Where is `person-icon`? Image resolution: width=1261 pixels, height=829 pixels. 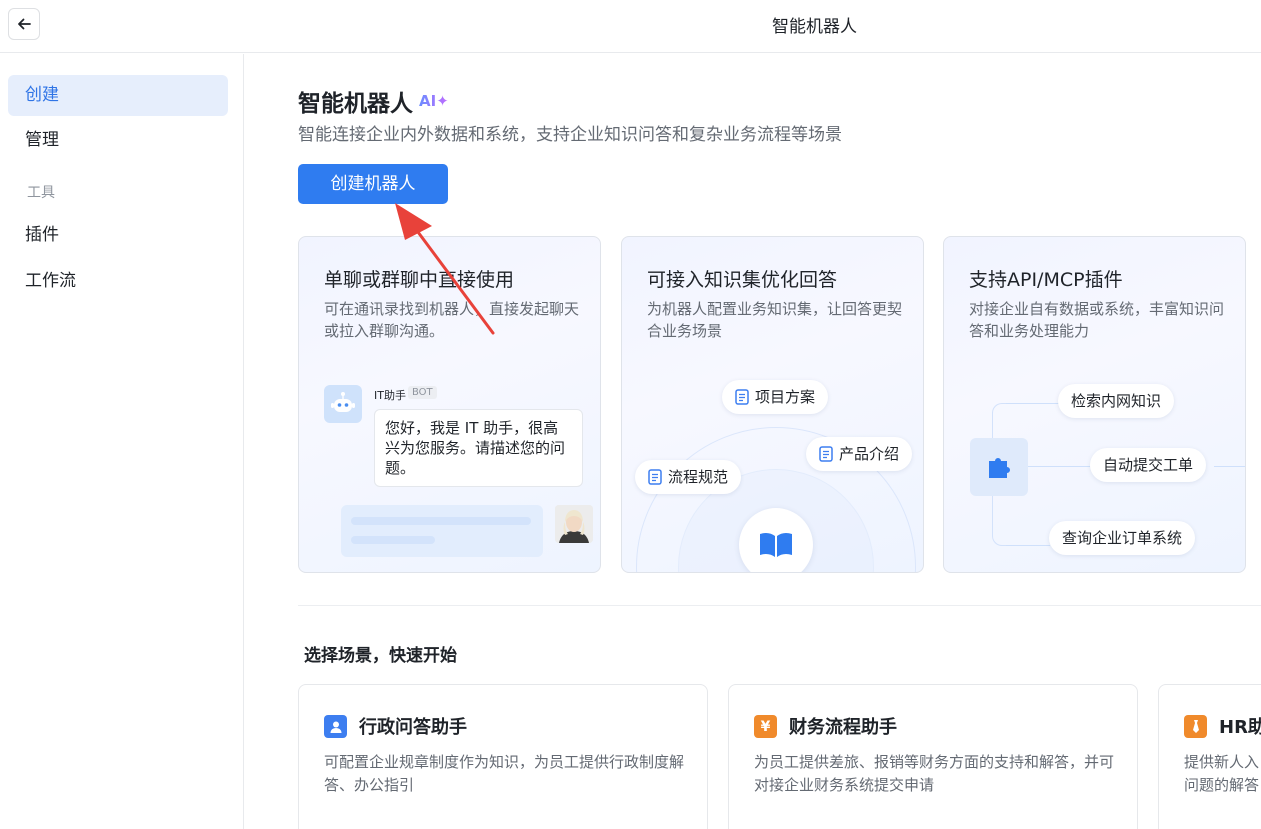 person-icon is located at coordinates (335, 726).